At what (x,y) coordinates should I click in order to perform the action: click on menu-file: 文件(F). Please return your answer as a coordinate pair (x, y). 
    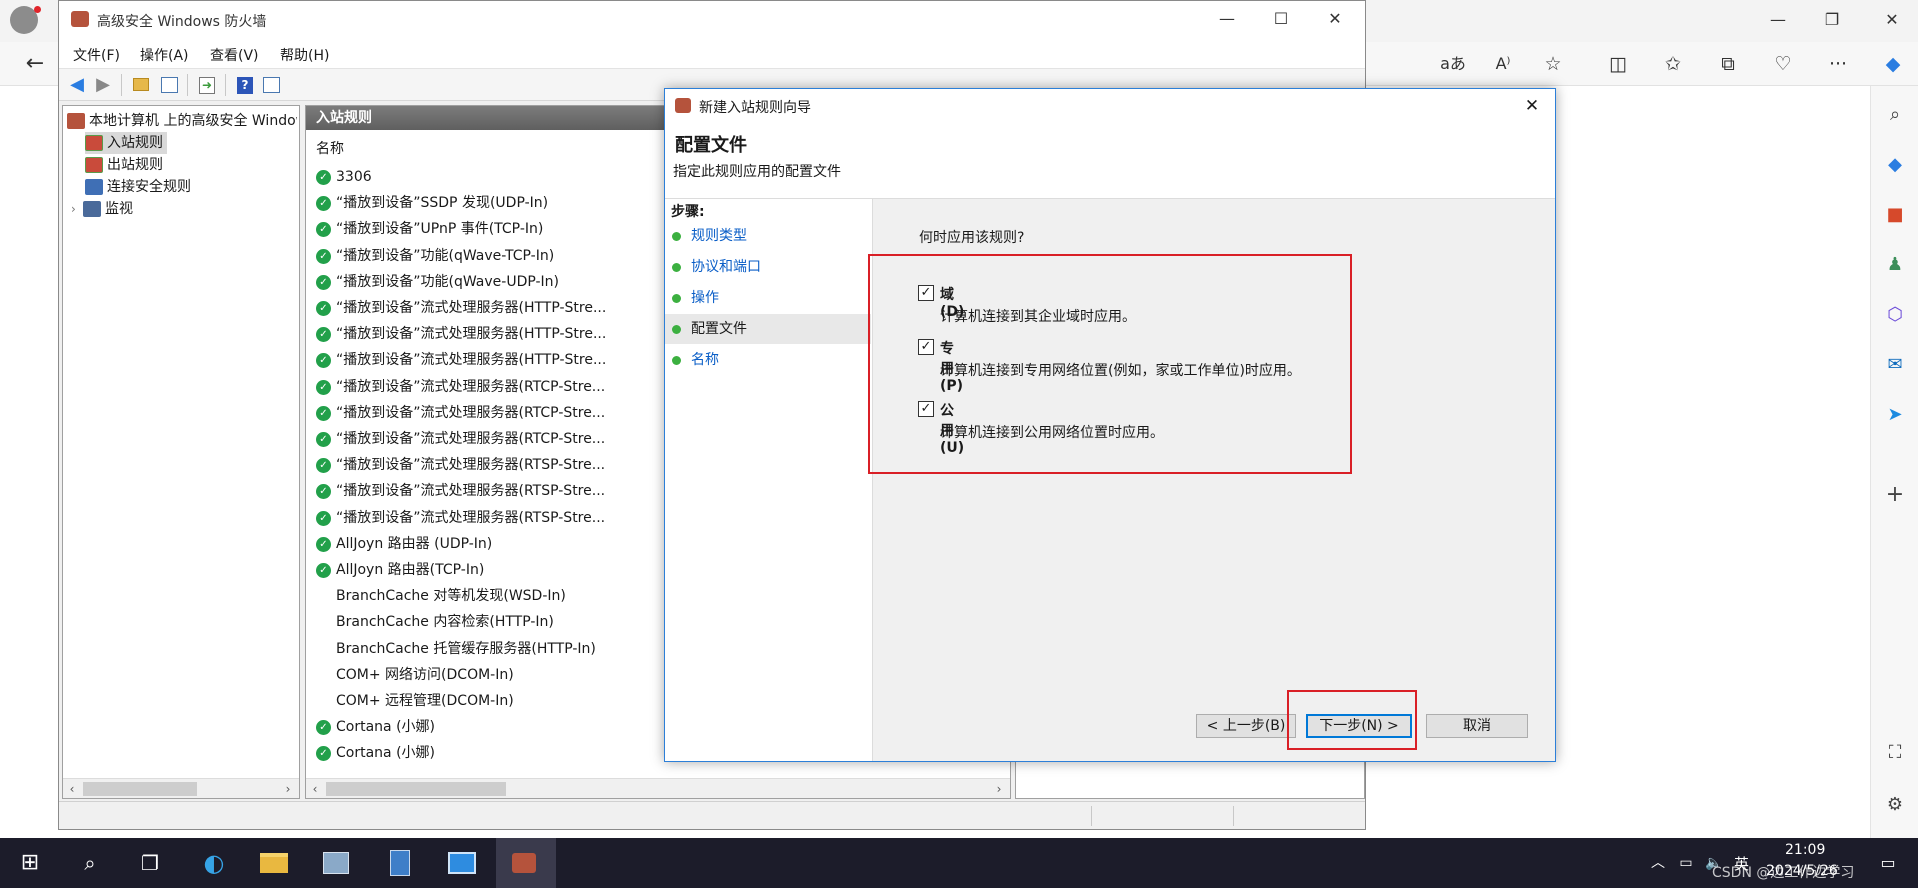
    Looking at the image, I should click on (96, 55).